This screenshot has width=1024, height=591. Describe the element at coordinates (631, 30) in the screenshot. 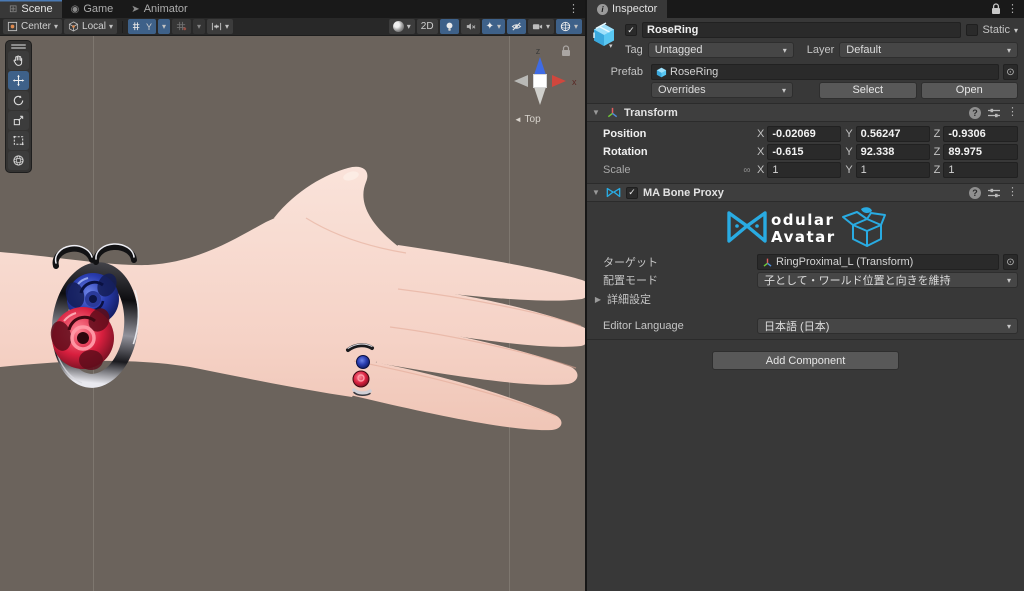

I see `active-checkbox: ✓` at that location.